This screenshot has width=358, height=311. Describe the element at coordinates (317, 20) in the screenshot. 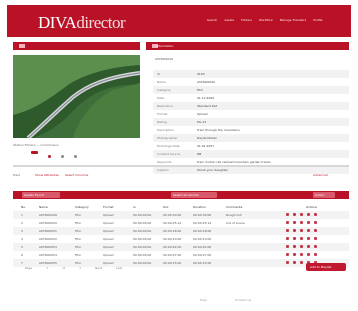

I see `nav-item-profile: Profile` at that location.